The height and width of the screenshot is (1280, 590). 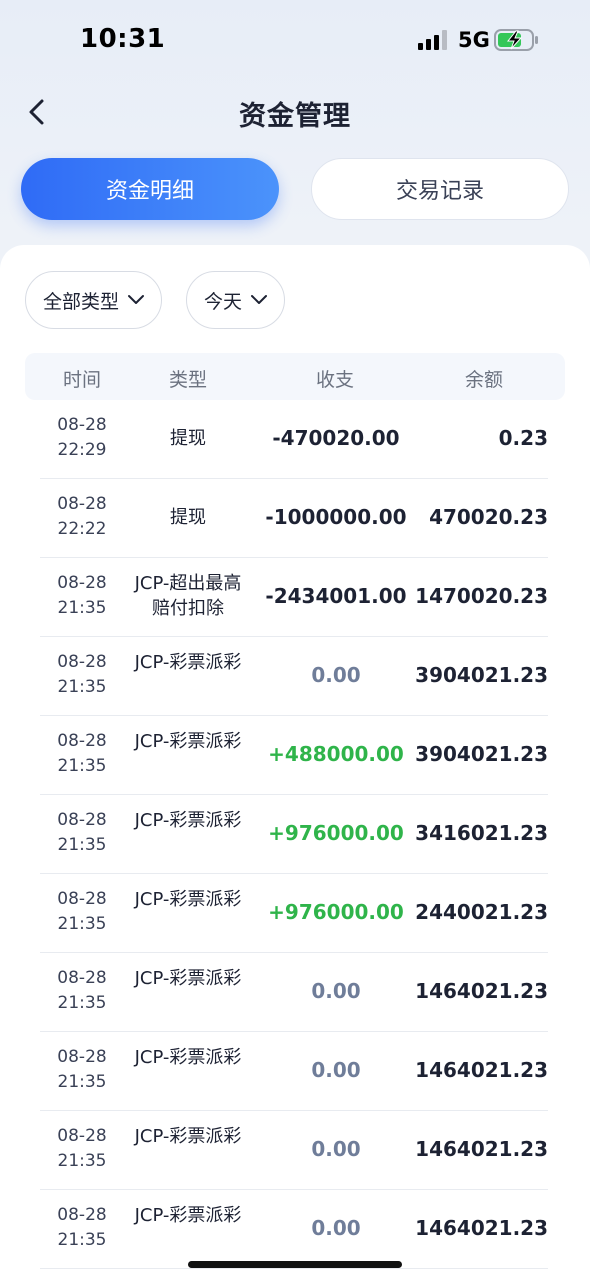 What do you see at coordinates (516, 40) in the screenshot?
I see `battery-charging-icon` at bounding box center [516, 40].